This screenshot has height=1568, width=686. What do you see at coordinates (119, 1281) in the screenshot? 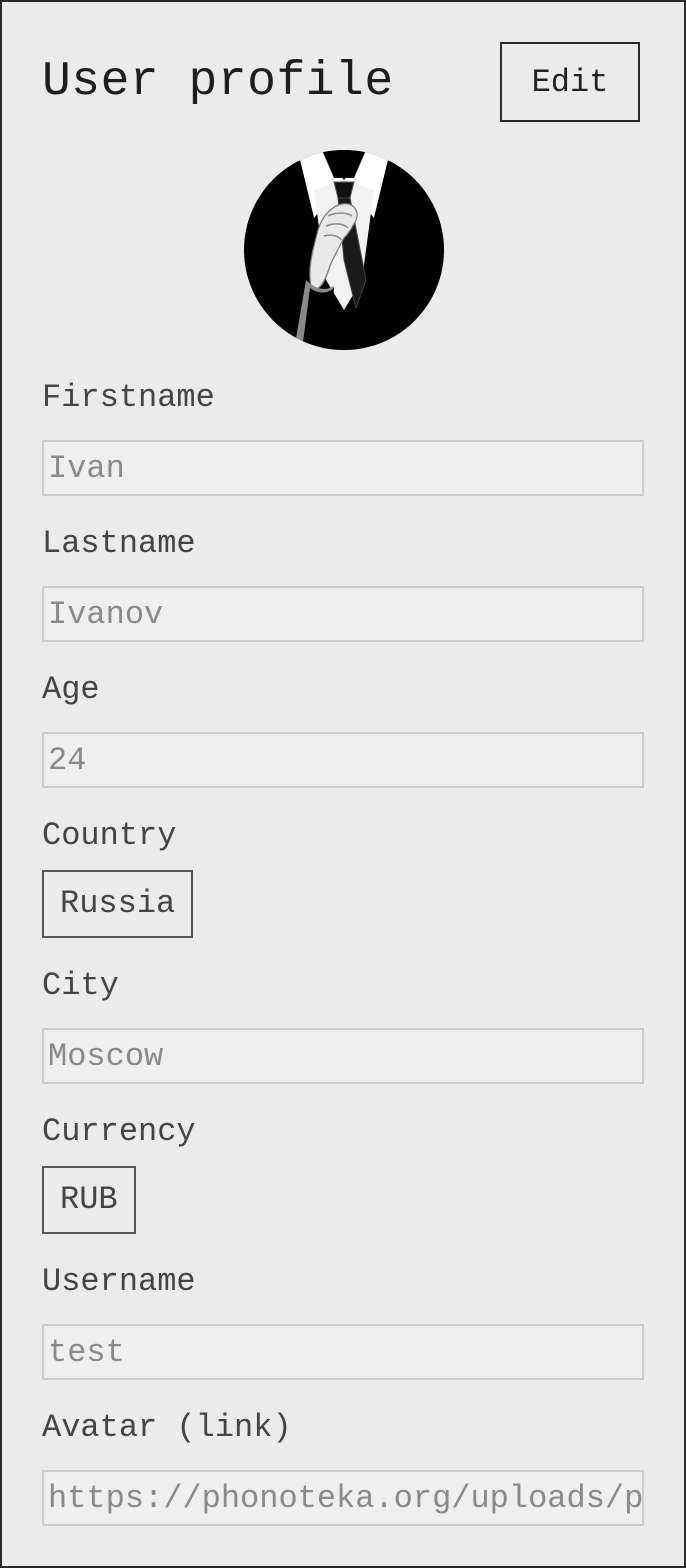
I see `username-label: Username` at bounding box center [119, 1281].